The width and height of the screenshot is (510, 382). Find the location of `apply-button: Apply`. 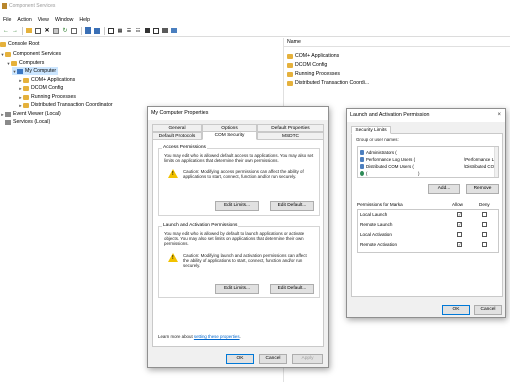

apply-button: Apply is located at coordinates (307, 359).